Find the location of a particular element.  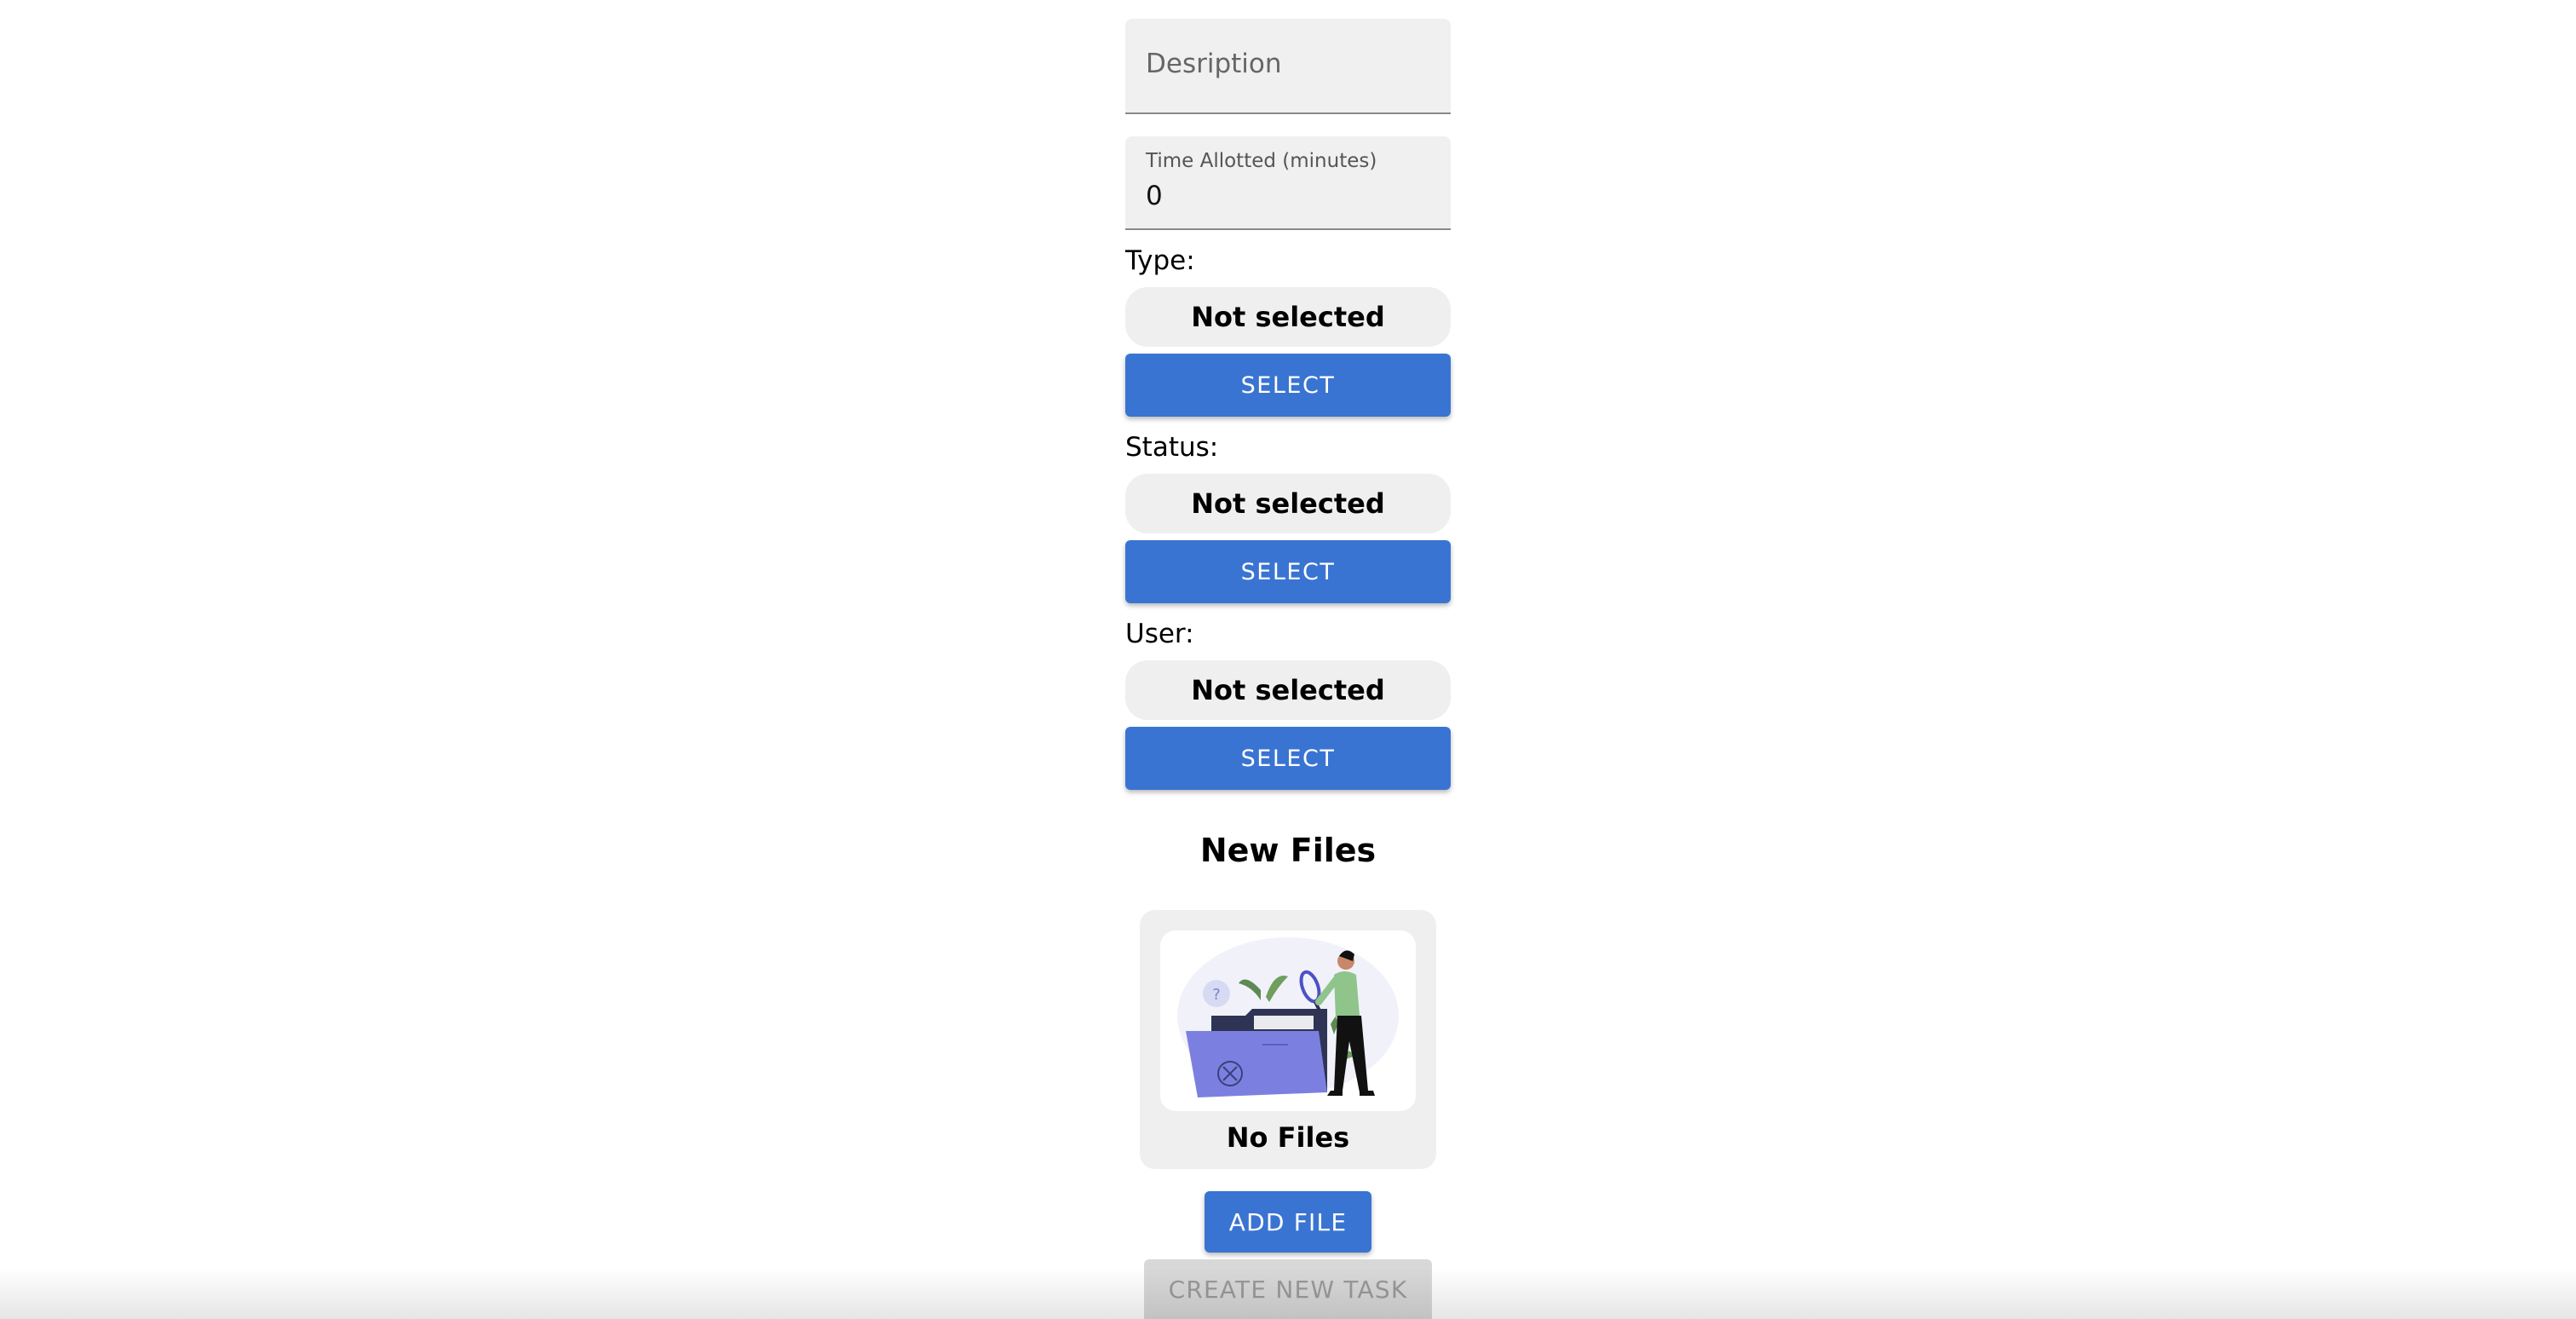

status-label: Status: is located at coordinates (1172, 447).